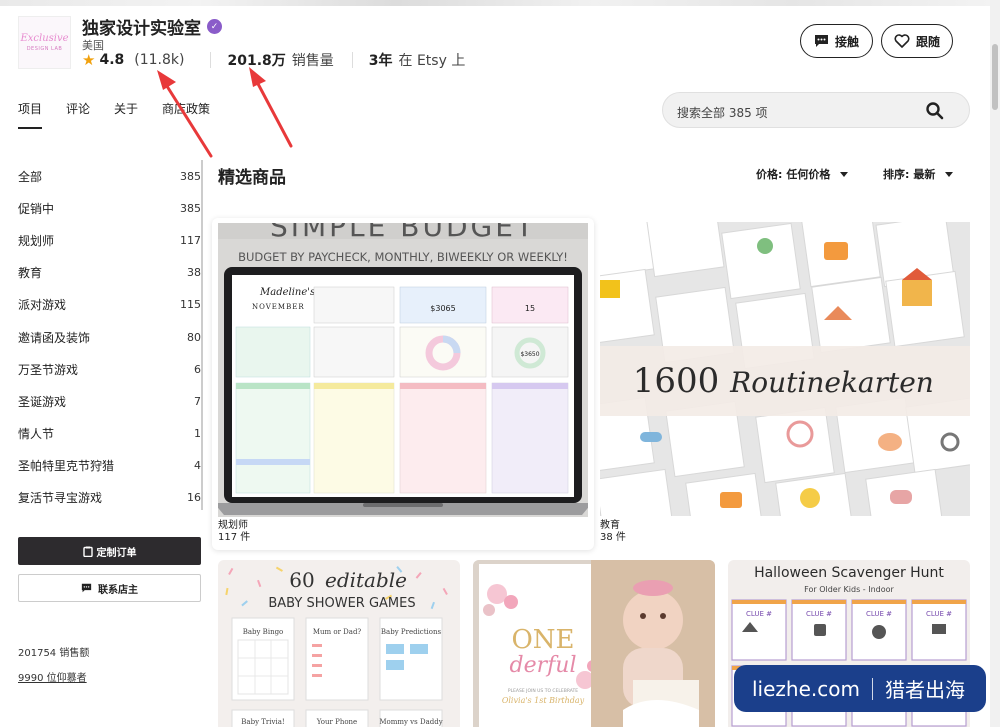 The height and width of the screenshot is (727, 1000). Describe the element at coordinates (432, 61) in the screenshot. I see `years-label: 在 Etsy 上` at that location.